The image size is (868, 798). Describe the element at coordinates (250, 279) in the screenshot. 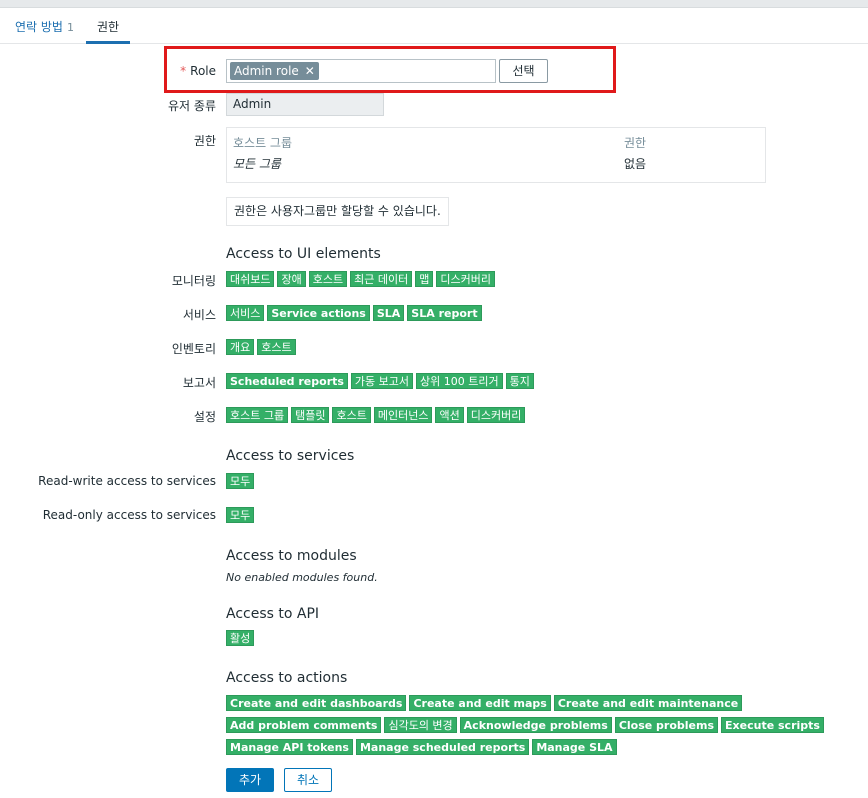

I see `ui-tag: 대쉬보드` at that location.